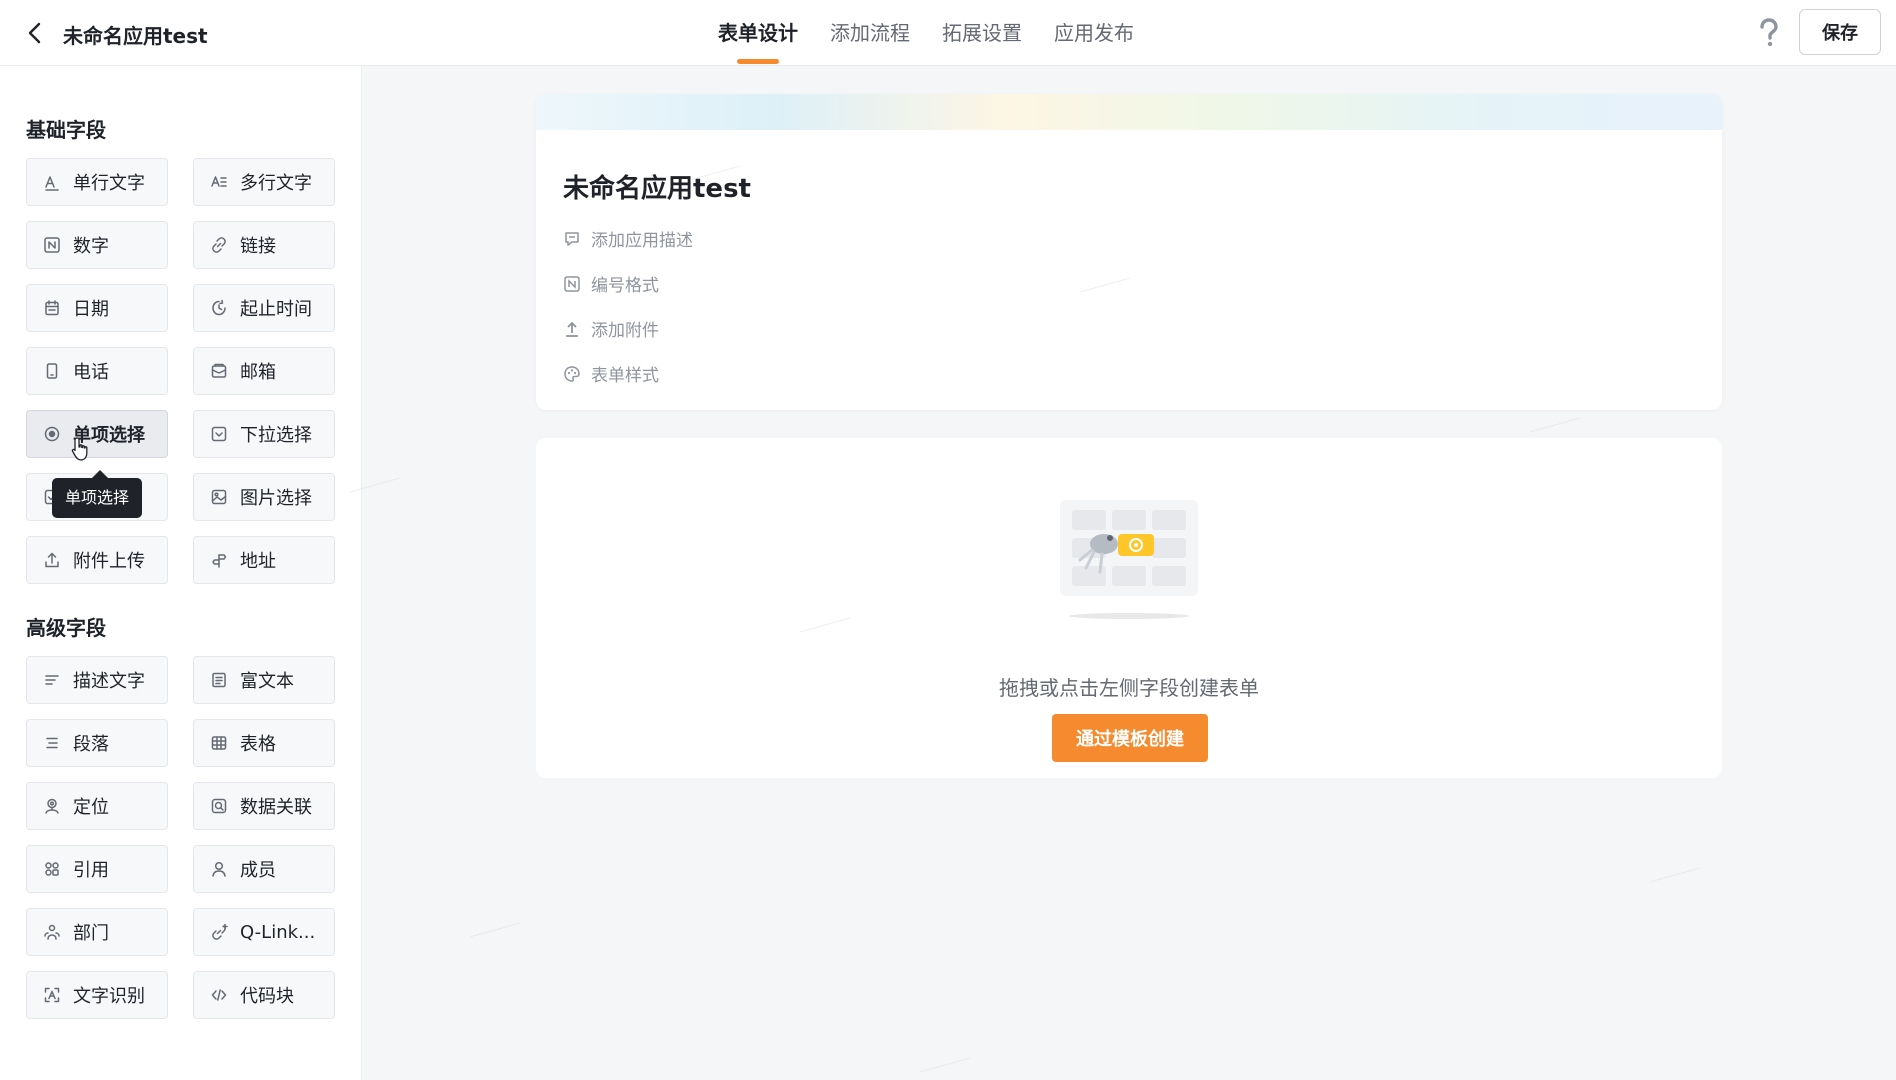  Describe the element at coordinates (267, 996) in the screenshot. I see `field-label: 代码块` at that location.